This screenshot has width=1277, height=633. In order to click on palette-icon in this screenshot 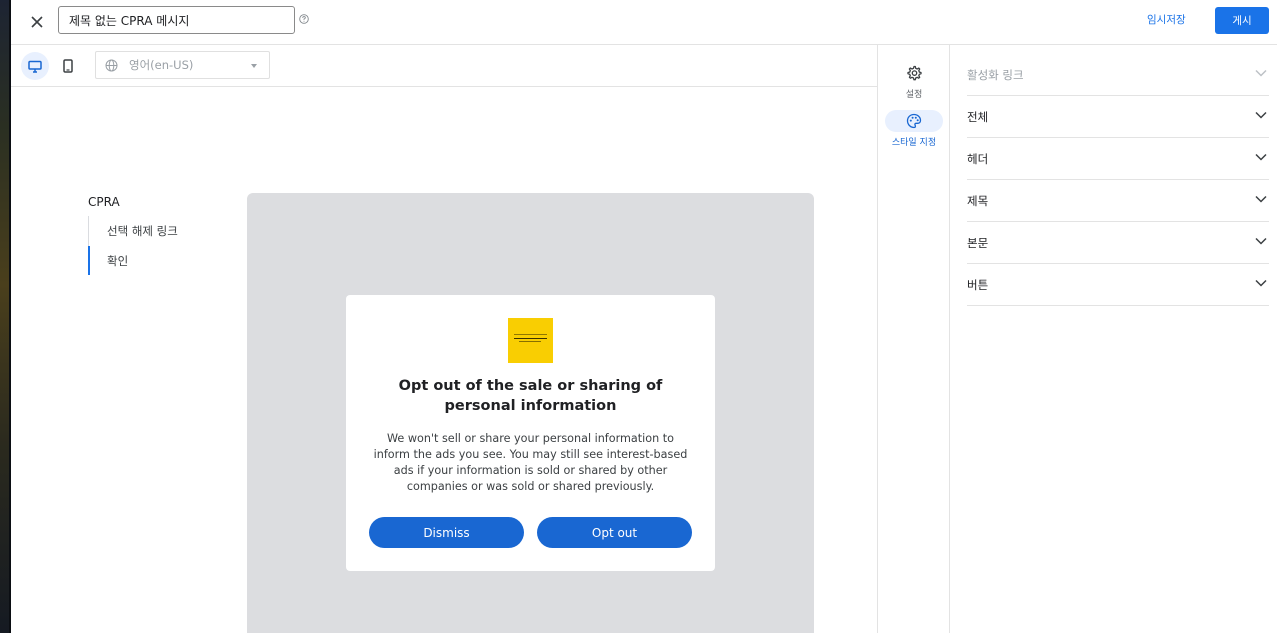, I will do `click(914, 121)`.